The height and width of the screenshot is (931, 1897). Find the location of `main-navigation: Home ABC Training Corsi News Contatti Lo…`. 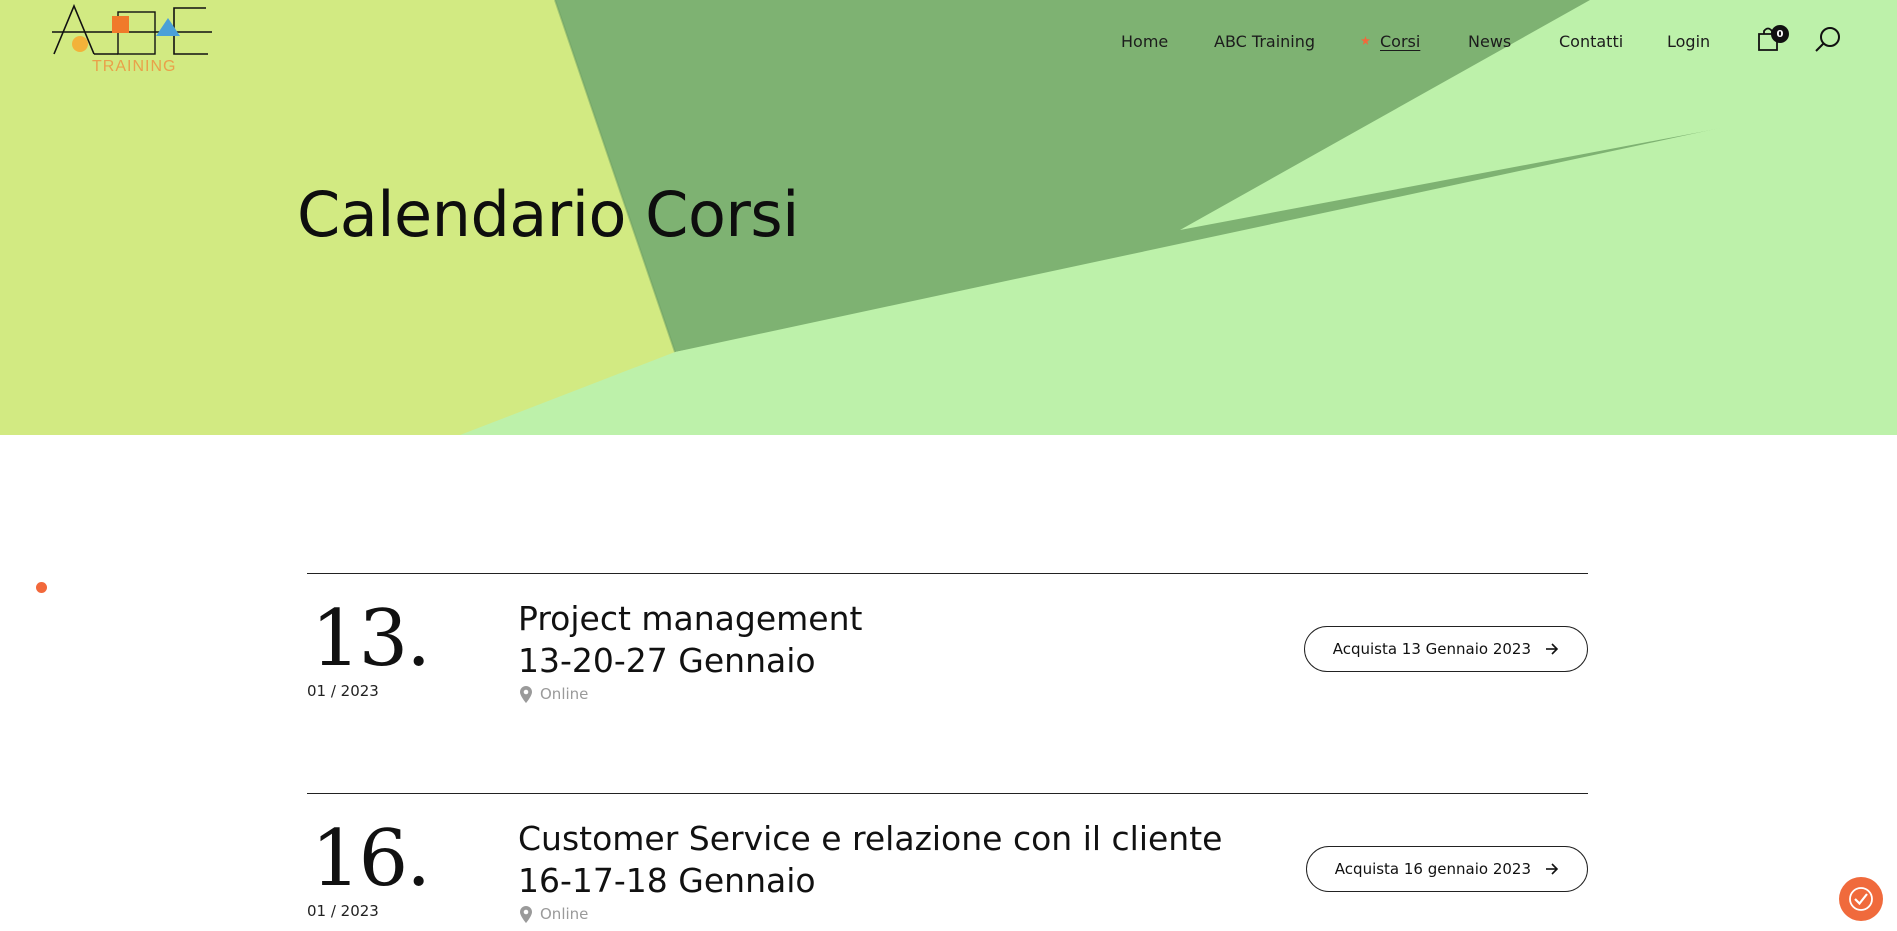

main-navigation: Home ABC Training Corsi News Contatti Lo… is located at coordinates (948, 42).